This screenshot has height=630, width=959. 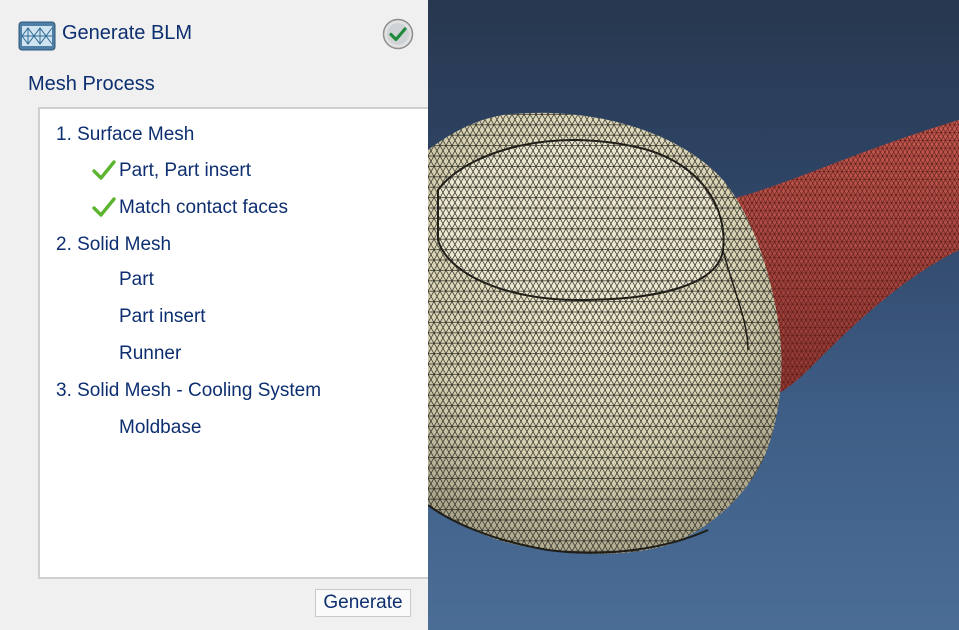 I want to click on generate-button: Generate, so click(x=363, y=603).